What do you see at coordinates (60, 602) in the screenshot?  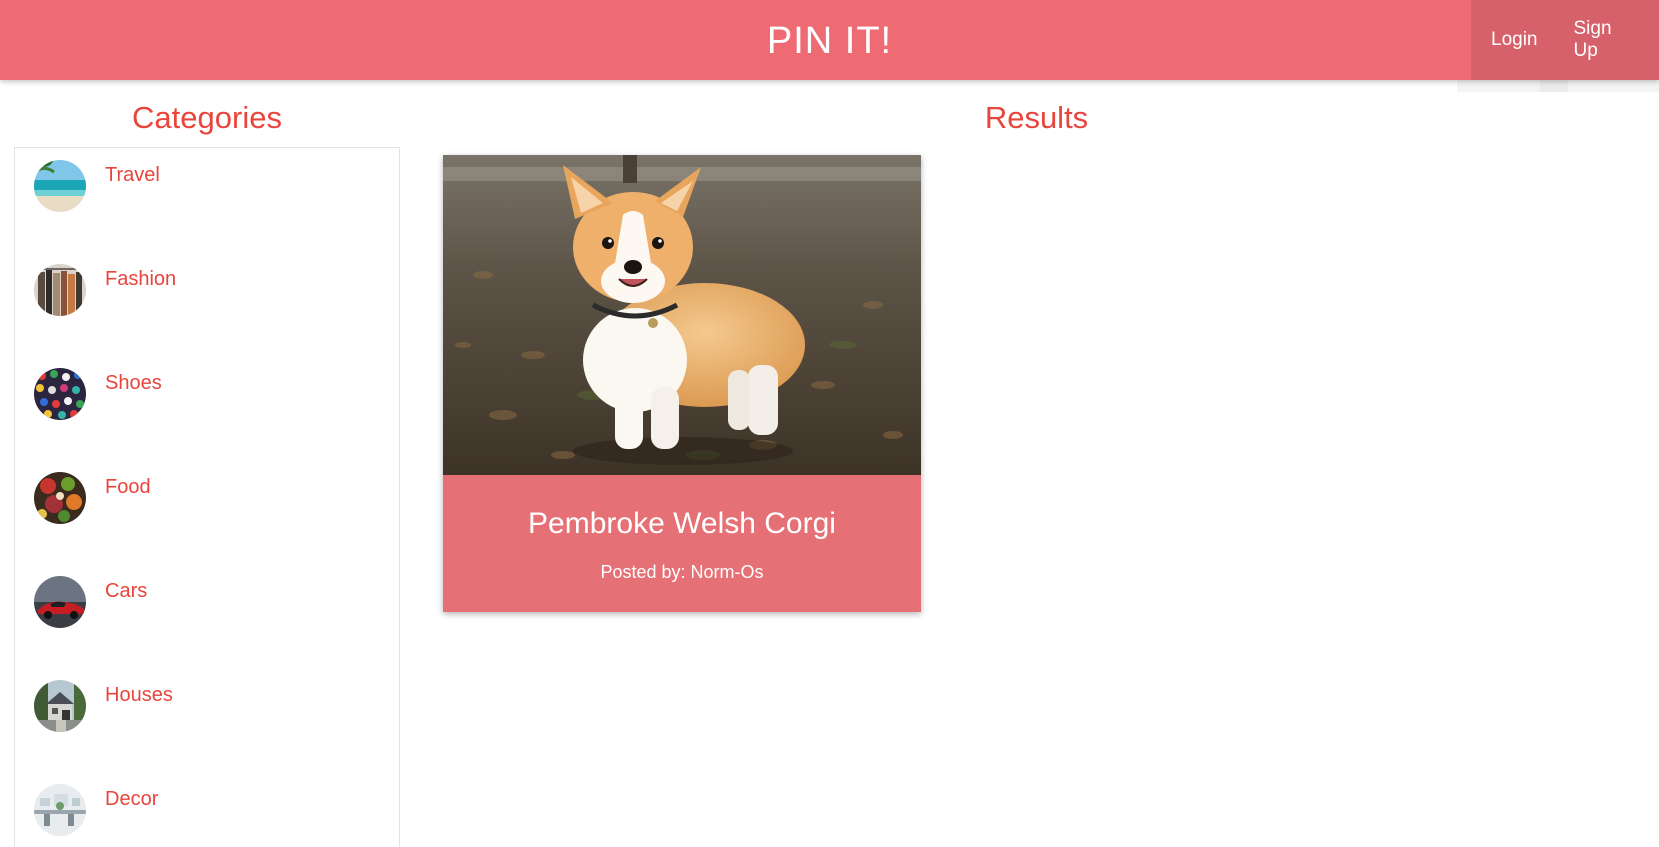 I see `cars-thumbnail` at bounding box center [60, 602].